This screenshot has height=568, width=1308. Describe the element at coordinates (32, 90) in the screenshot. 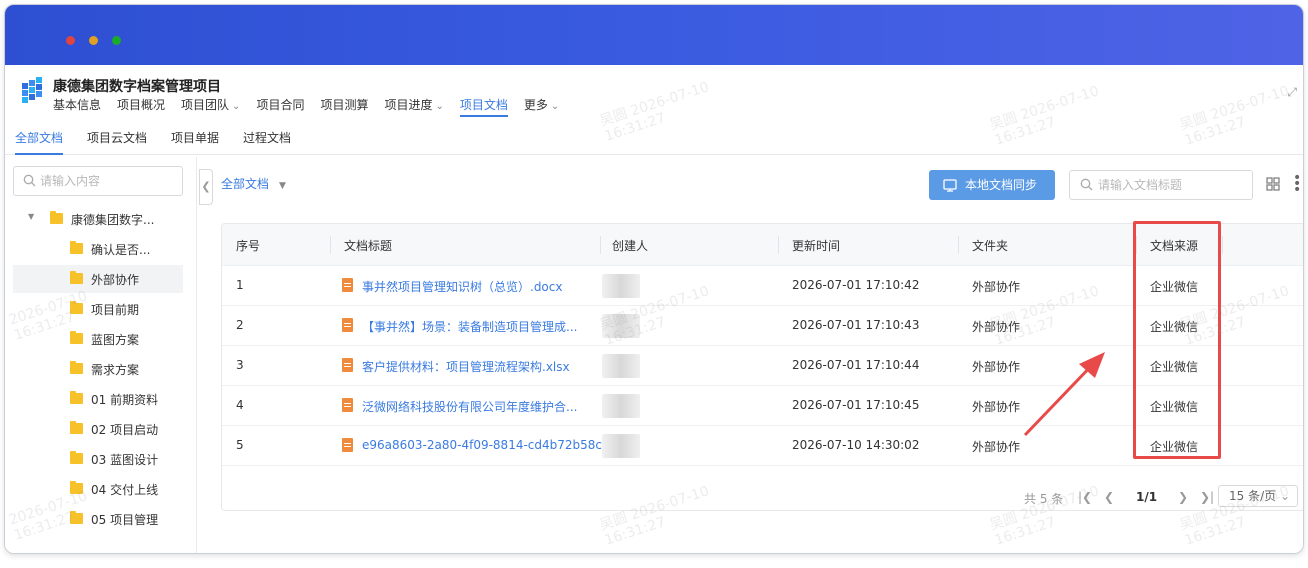

I see `logo-icon` at that location.